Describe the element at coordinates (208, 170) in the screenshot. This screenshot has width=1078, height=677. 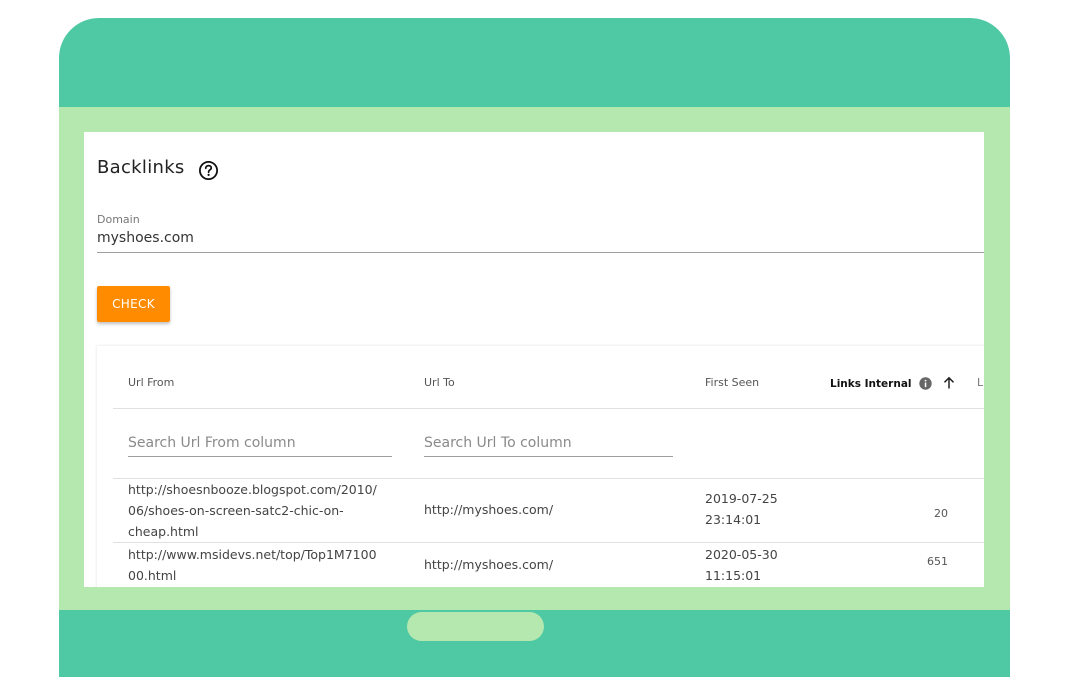
I see `help-circle-icon` at that location.